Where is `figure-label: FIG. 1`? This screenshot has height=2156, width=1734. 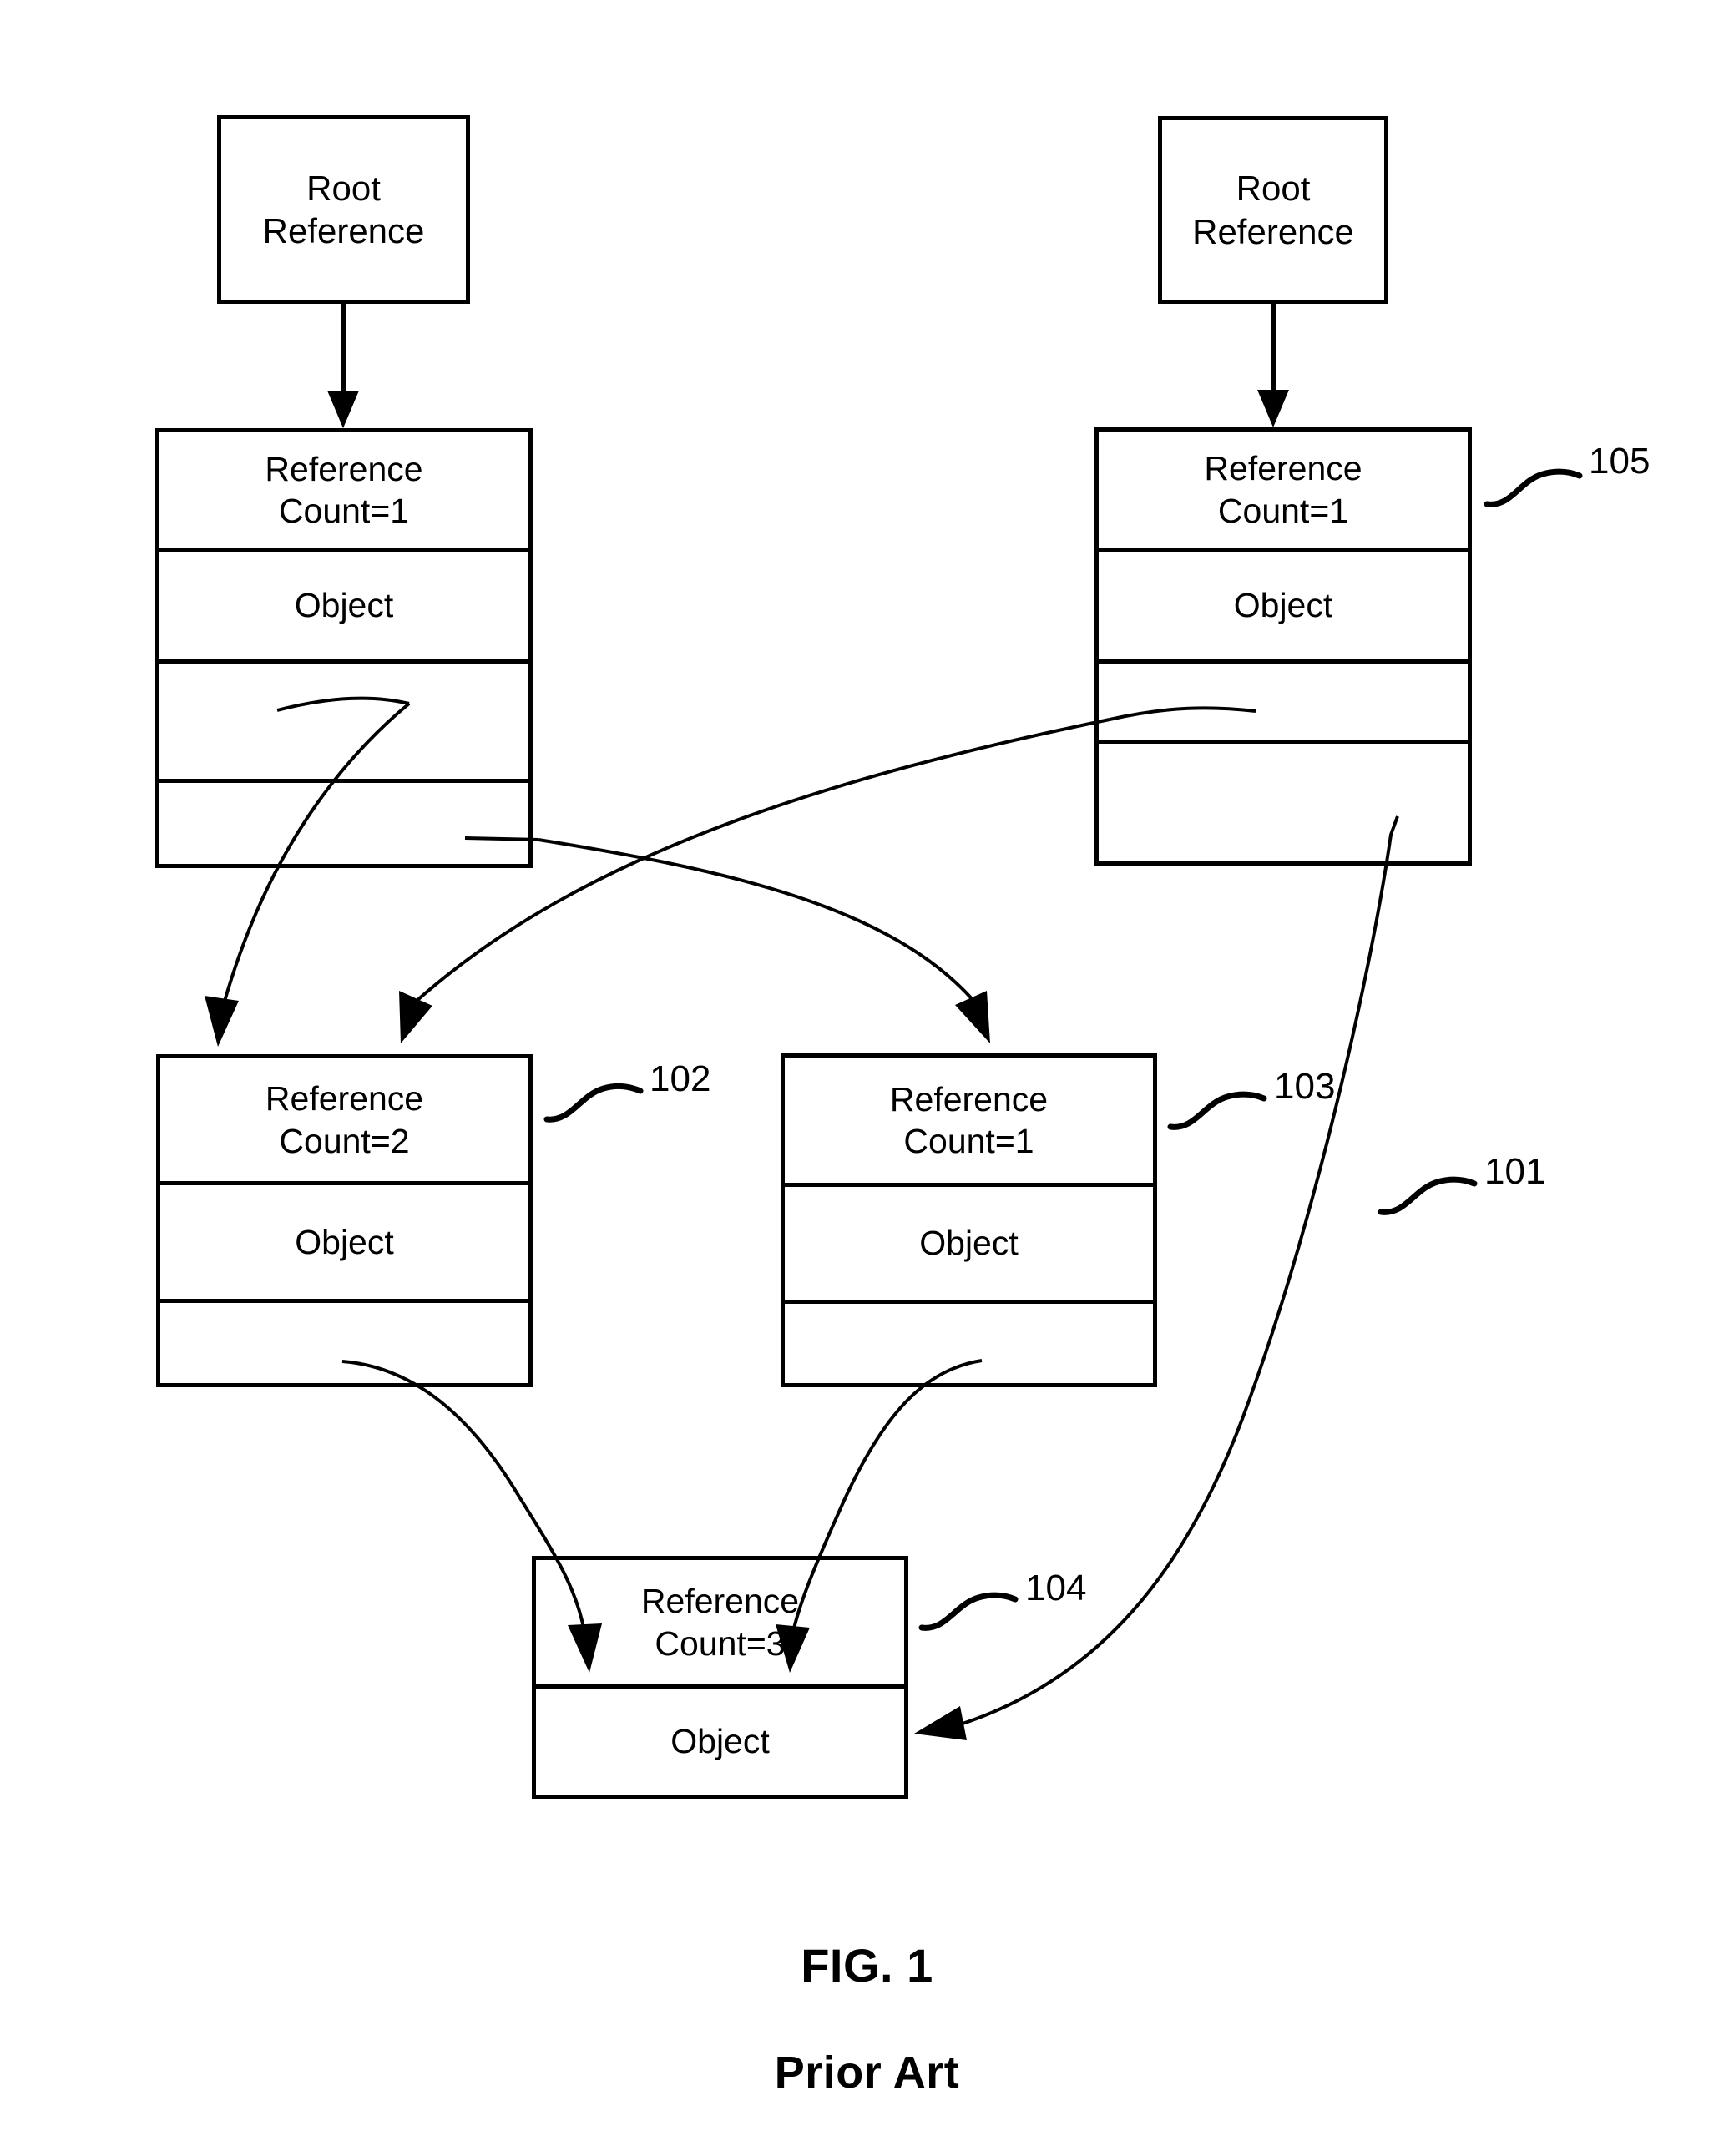
figure-label: FIG. 1 is located at coordinates (867, 1965).